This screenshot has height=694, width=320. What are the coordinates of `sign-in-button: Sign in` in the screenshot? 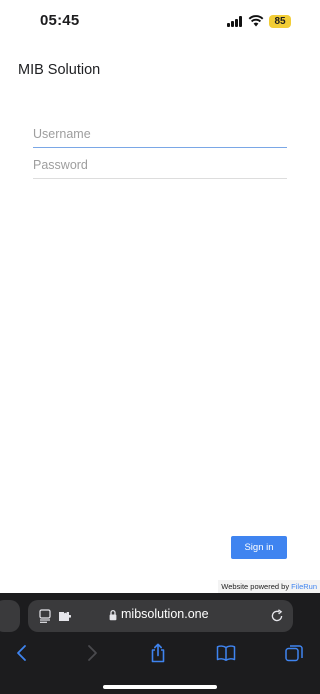 It's located at (259, 547).